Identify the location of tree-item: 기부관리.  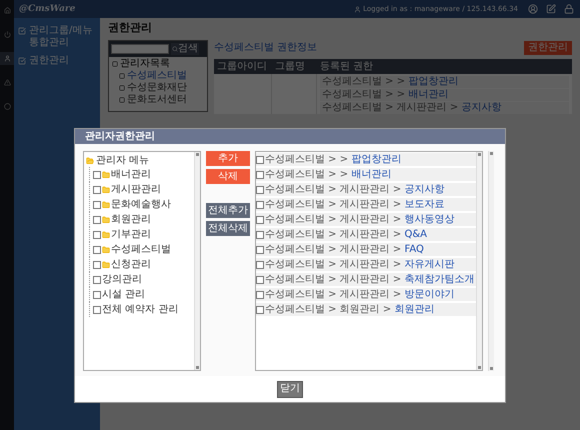
(131, 234).